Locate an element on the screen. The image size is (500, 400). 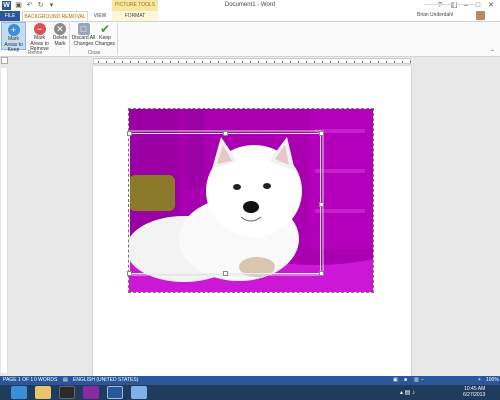
clock-date: 6/27/2013 is located at coordinates (474, 395).